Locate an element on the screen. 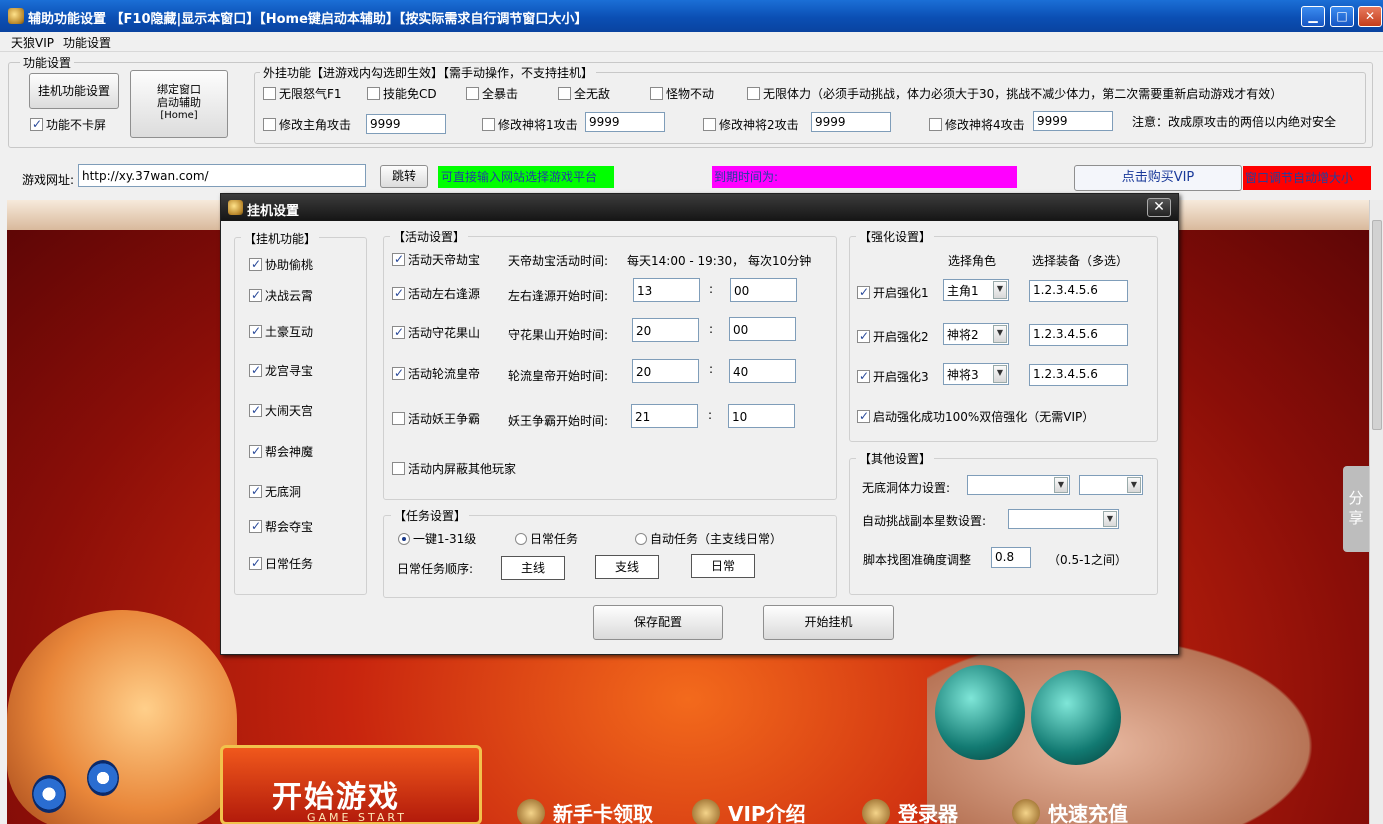  edit-general2-attack-checkbox: 修改神将2攻击 is located at coordinates (751, 125).